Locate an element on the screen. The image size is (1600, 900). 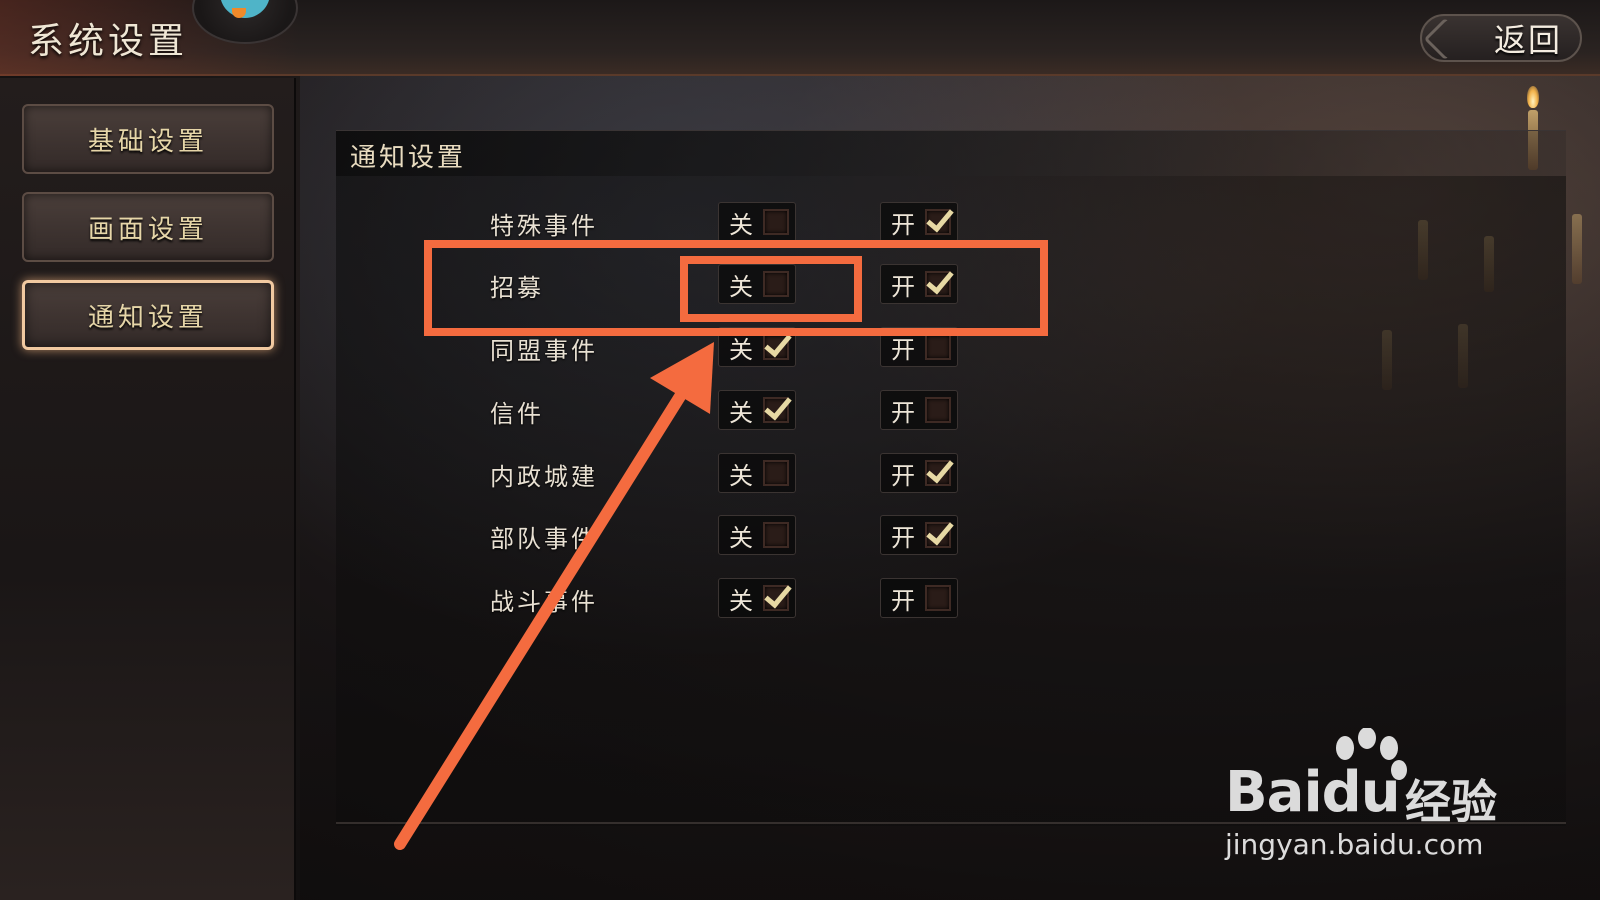
page-title: 系统设置 is located at coordinates (108, 41).